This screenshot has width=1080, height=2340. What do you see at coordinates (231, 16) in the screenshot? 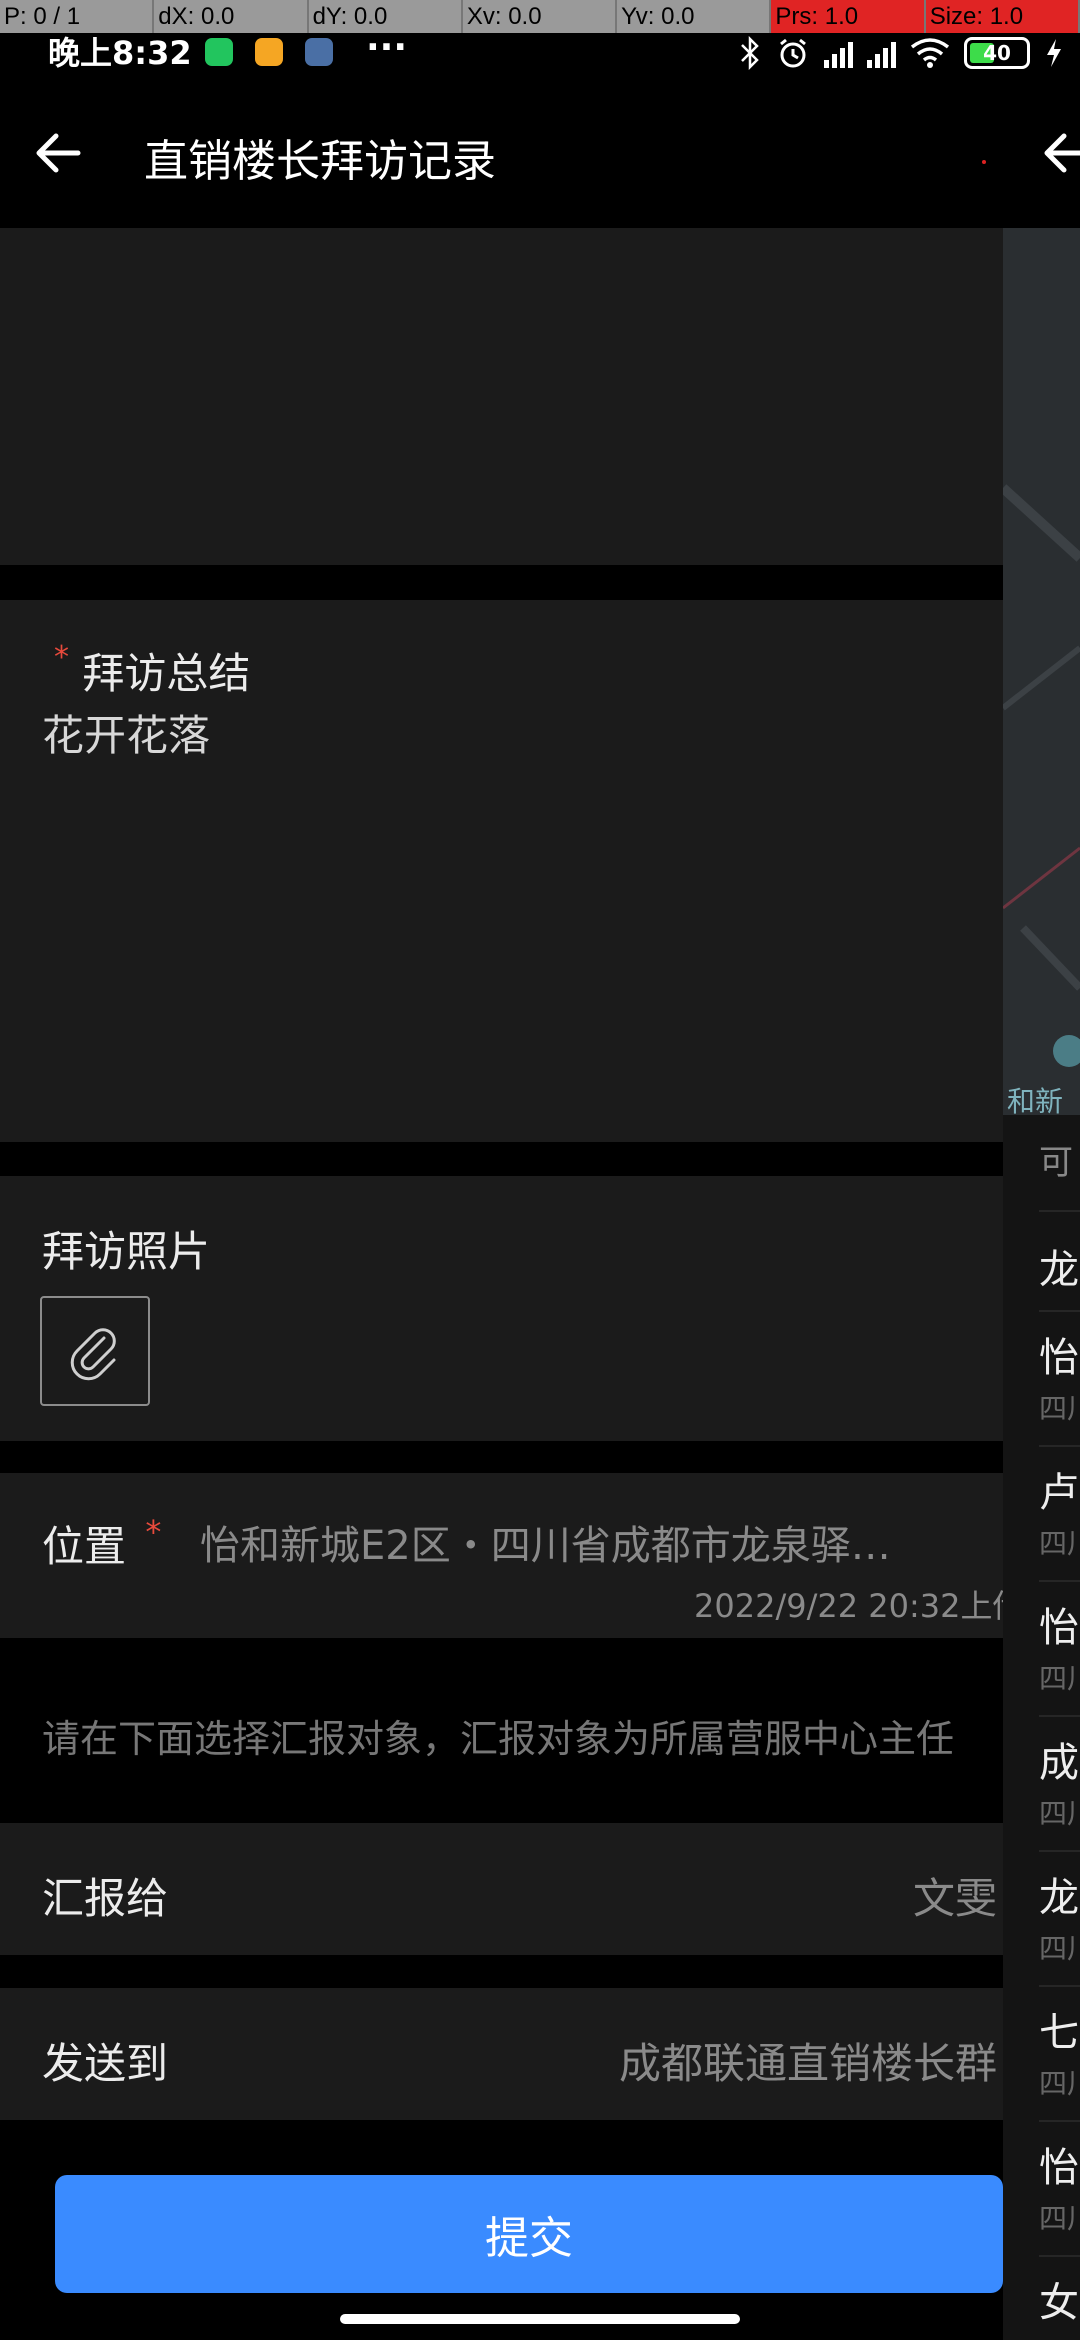
I see `debug-dx: dX: 0.0` at bounding box center [231, 16].